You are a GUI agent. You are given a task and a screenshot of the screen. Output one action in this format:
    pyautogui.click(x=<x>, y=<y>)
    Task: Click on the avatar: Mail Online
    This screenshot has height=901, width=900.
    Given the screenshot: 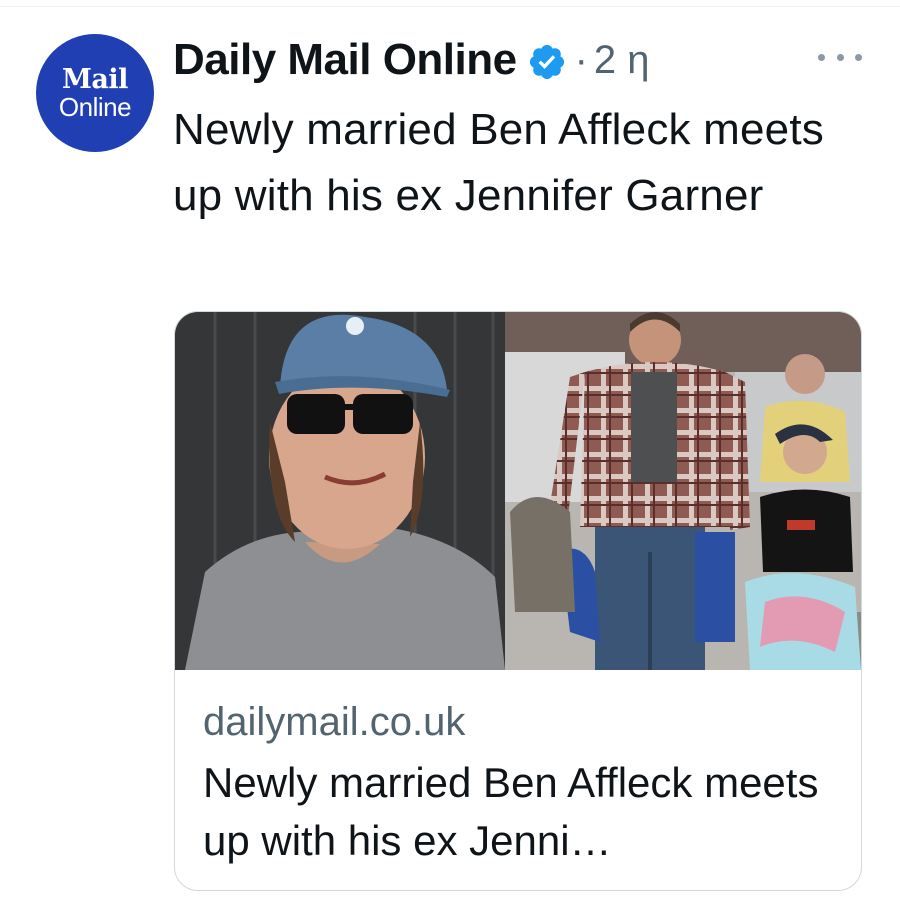 What is the action you would take?
    pyautogui.click(x=95, y=93)
    